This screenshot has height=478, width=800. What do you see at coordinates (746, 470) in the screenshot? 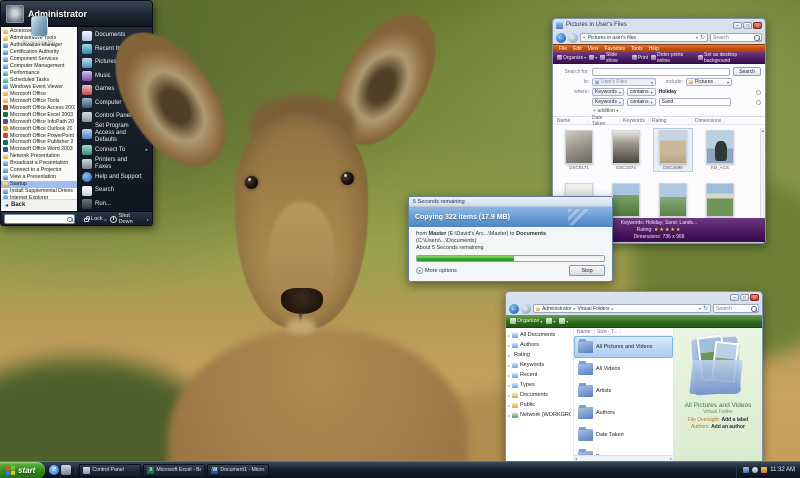
I see `network-tray-icon` at bounding box center [746, 470].